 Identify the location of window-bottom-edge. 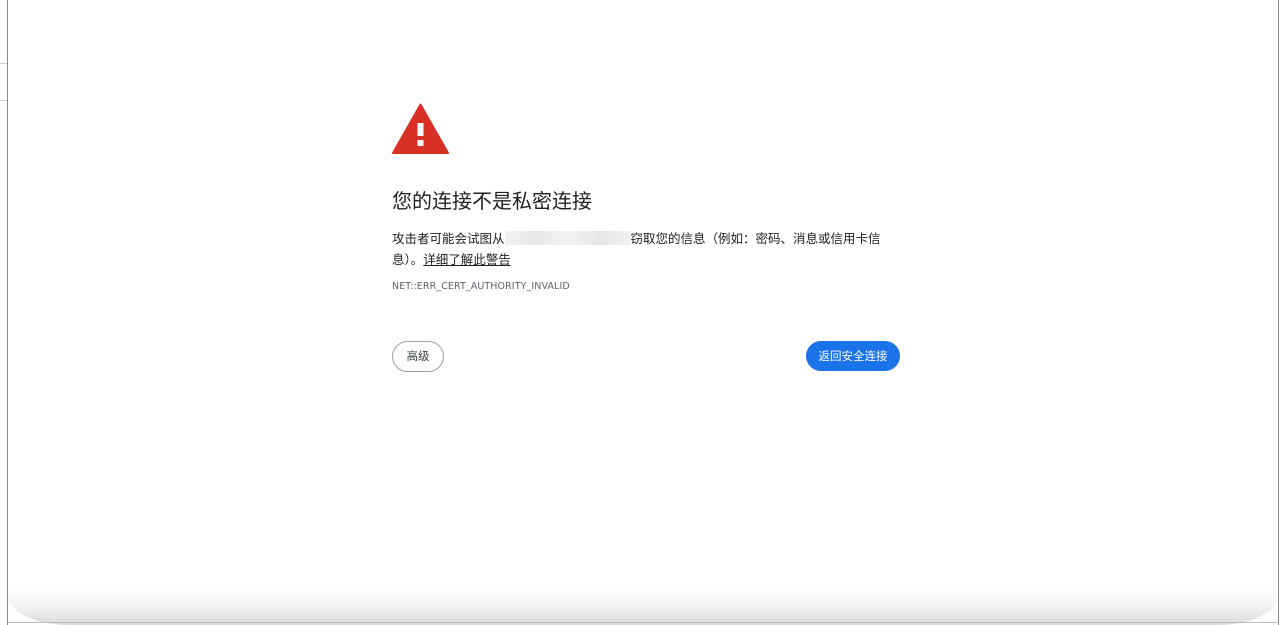
(643, 622).